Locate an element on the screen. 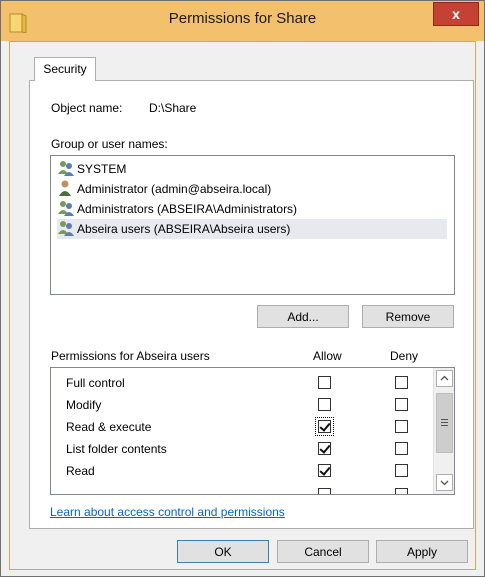  permission-name: Modify is located at coordinates (84, 405).